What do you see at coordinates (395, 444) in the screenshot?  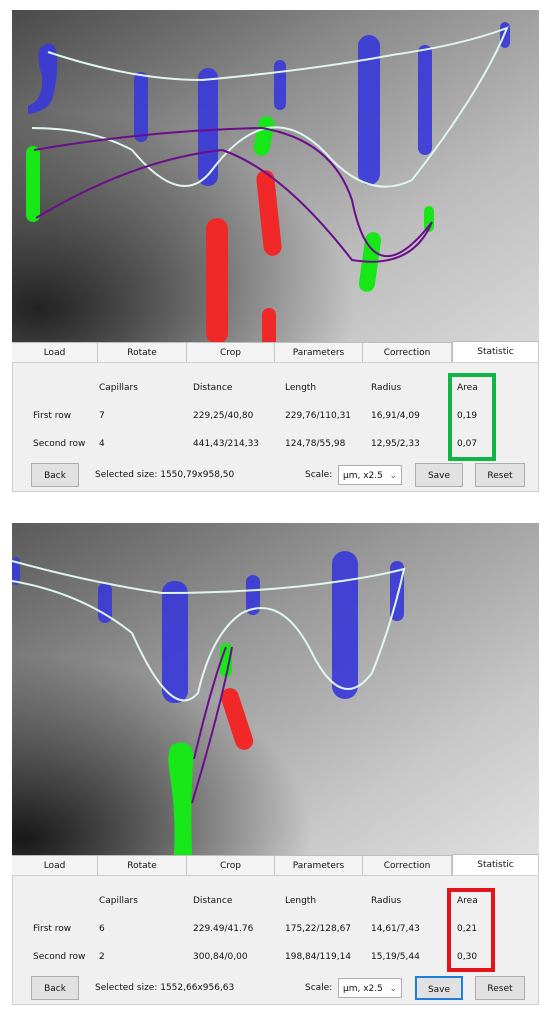 I see `radius-value: 12,95/2,33` at bounding box center [395, 444].